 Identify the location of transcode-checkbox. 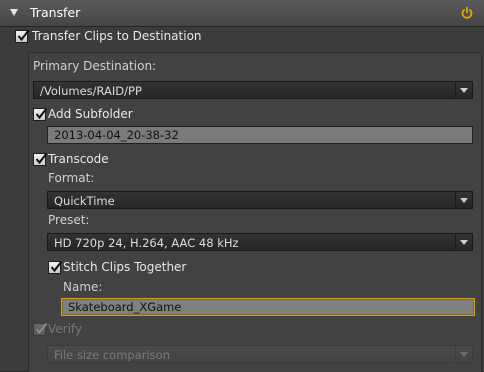
(40, 159).